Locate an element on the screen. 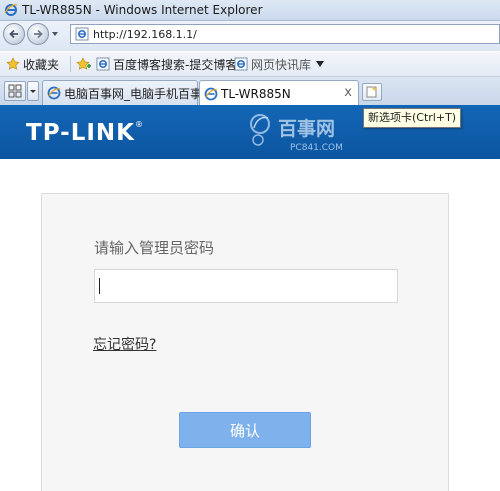  forgot-password-link: 忘记密码? is located at coordinates (124, 344).